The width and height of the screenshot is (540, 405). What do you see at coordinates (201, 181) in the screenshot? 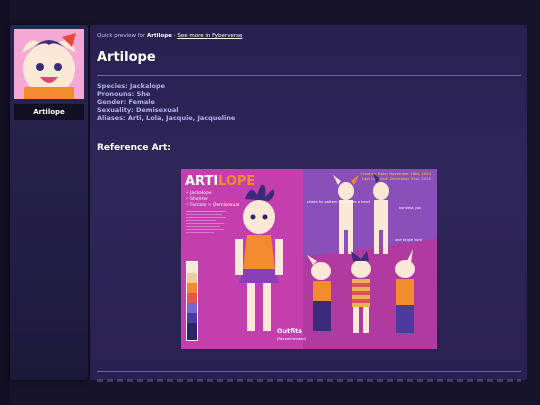
I see `sheet-title-arti: ARTI` at bounding box center [201, 181].